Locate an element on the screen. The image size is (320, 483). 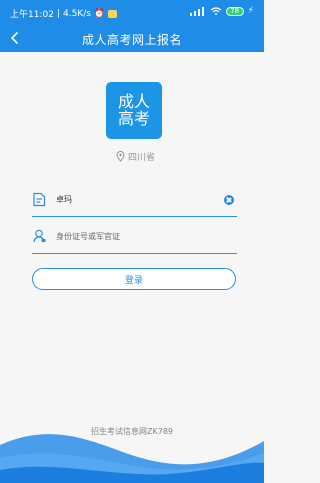
name-field-row is located at coordinates (134, 202).